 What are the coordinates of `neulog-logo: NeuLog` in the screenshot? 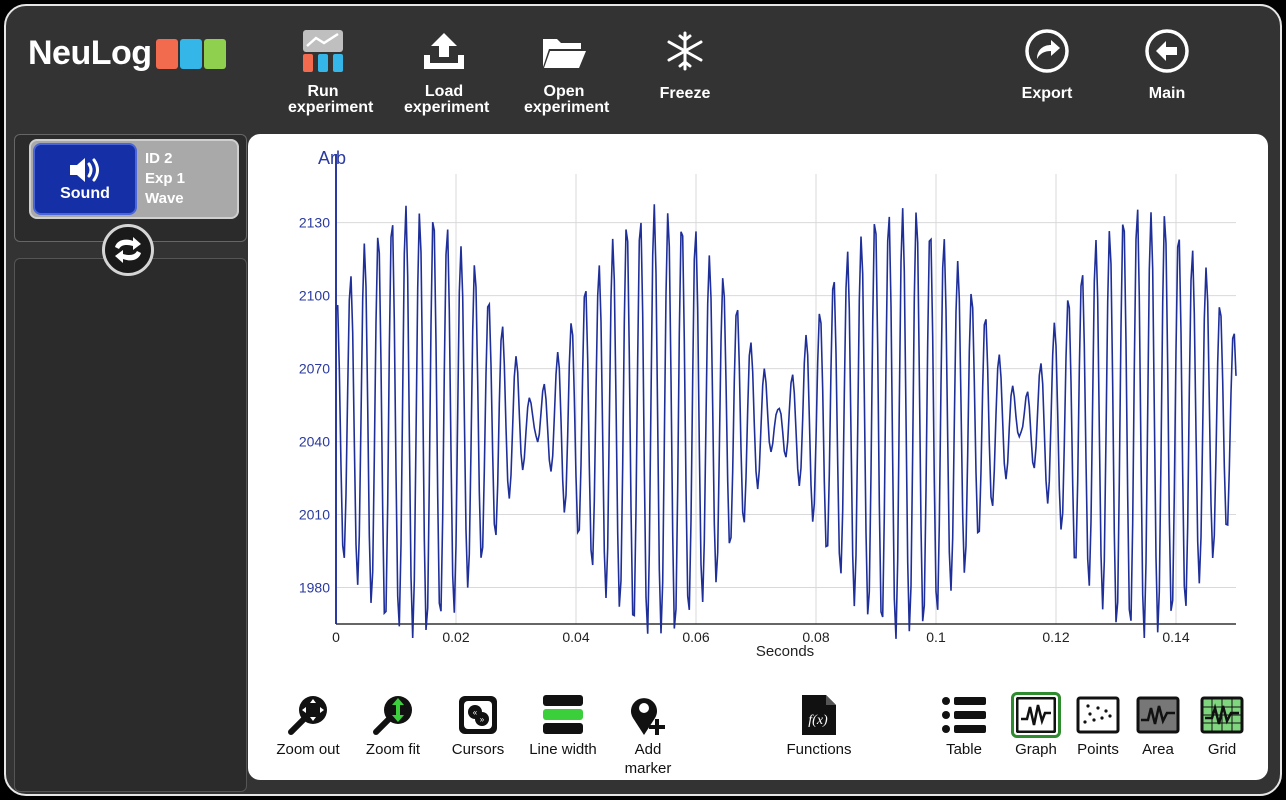 It's located at (128, 53).